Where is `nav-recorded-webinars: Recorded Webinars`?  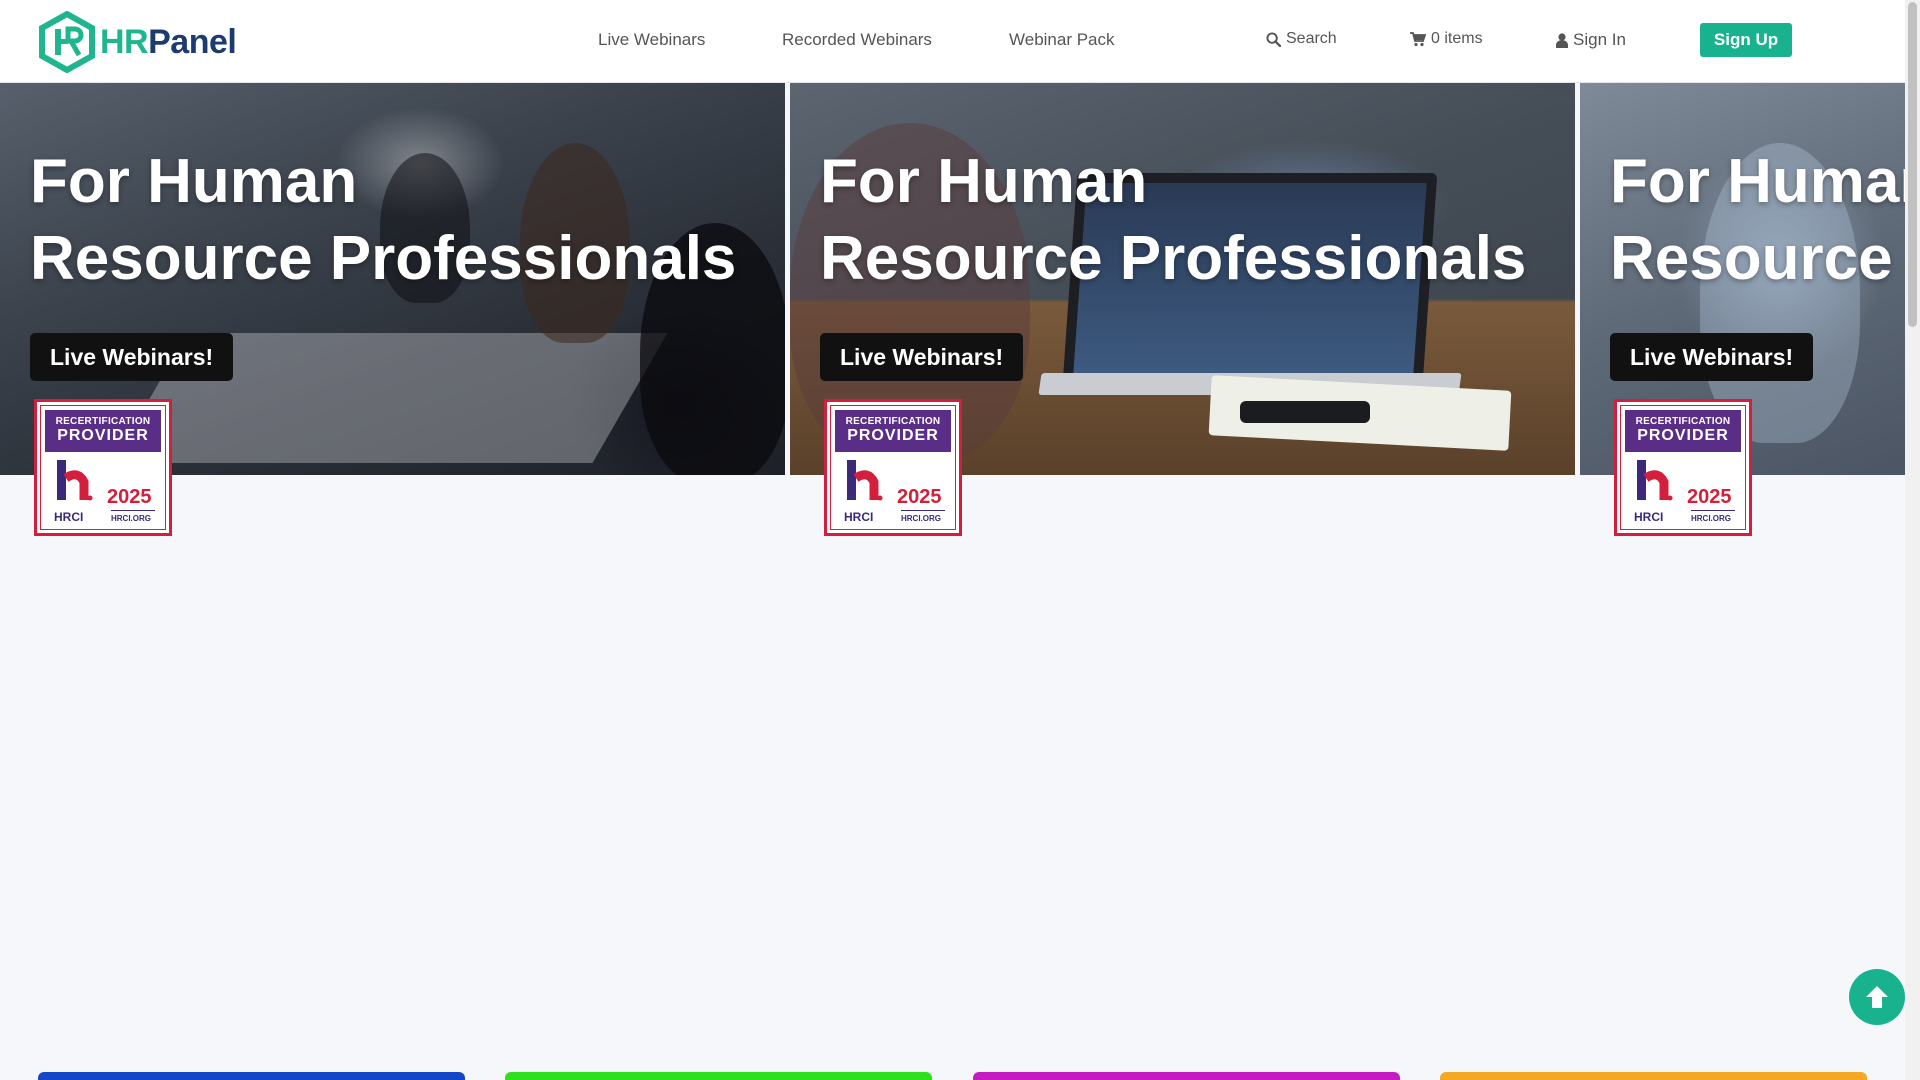
nav-recorded-webinars: Recorded Webinars is located at coordinates (857, 40).